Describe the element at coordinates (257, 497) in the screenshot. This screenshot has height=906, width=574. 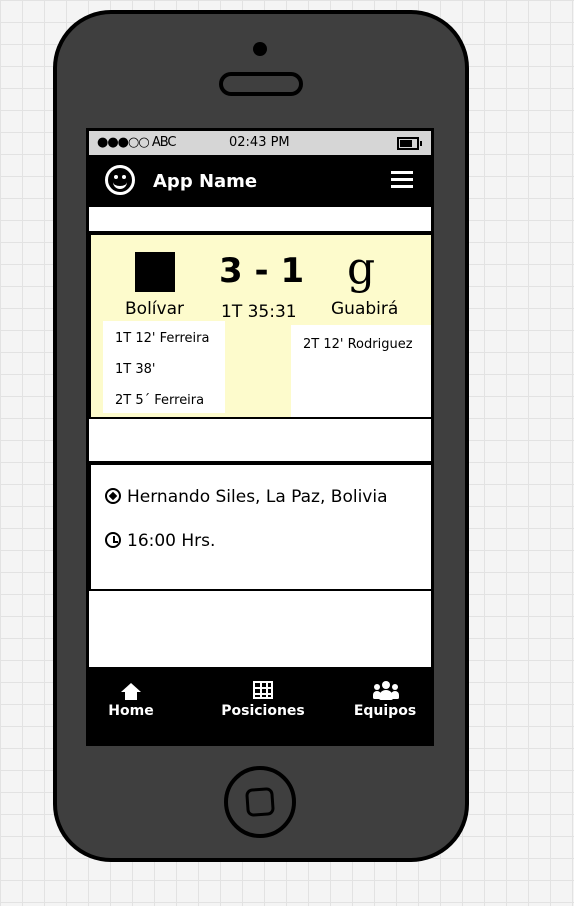
I see `venue-text: Hernando Siles, La Paz, Bolivia` at that location.